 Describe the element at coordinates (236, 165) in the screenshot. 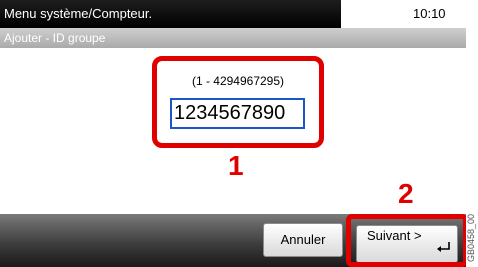

I see `callout-number-1: 1` at that location.